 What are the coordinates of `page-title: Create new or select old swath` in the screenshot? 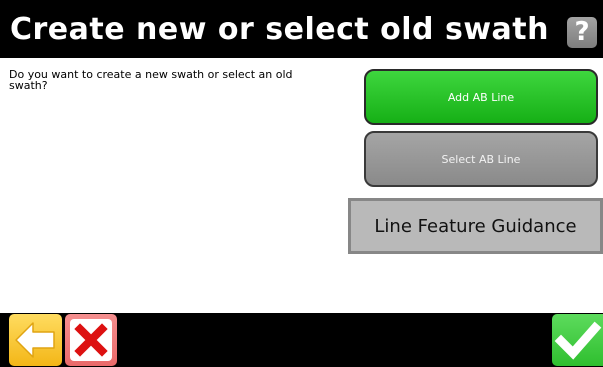 It's located at (279, 29).